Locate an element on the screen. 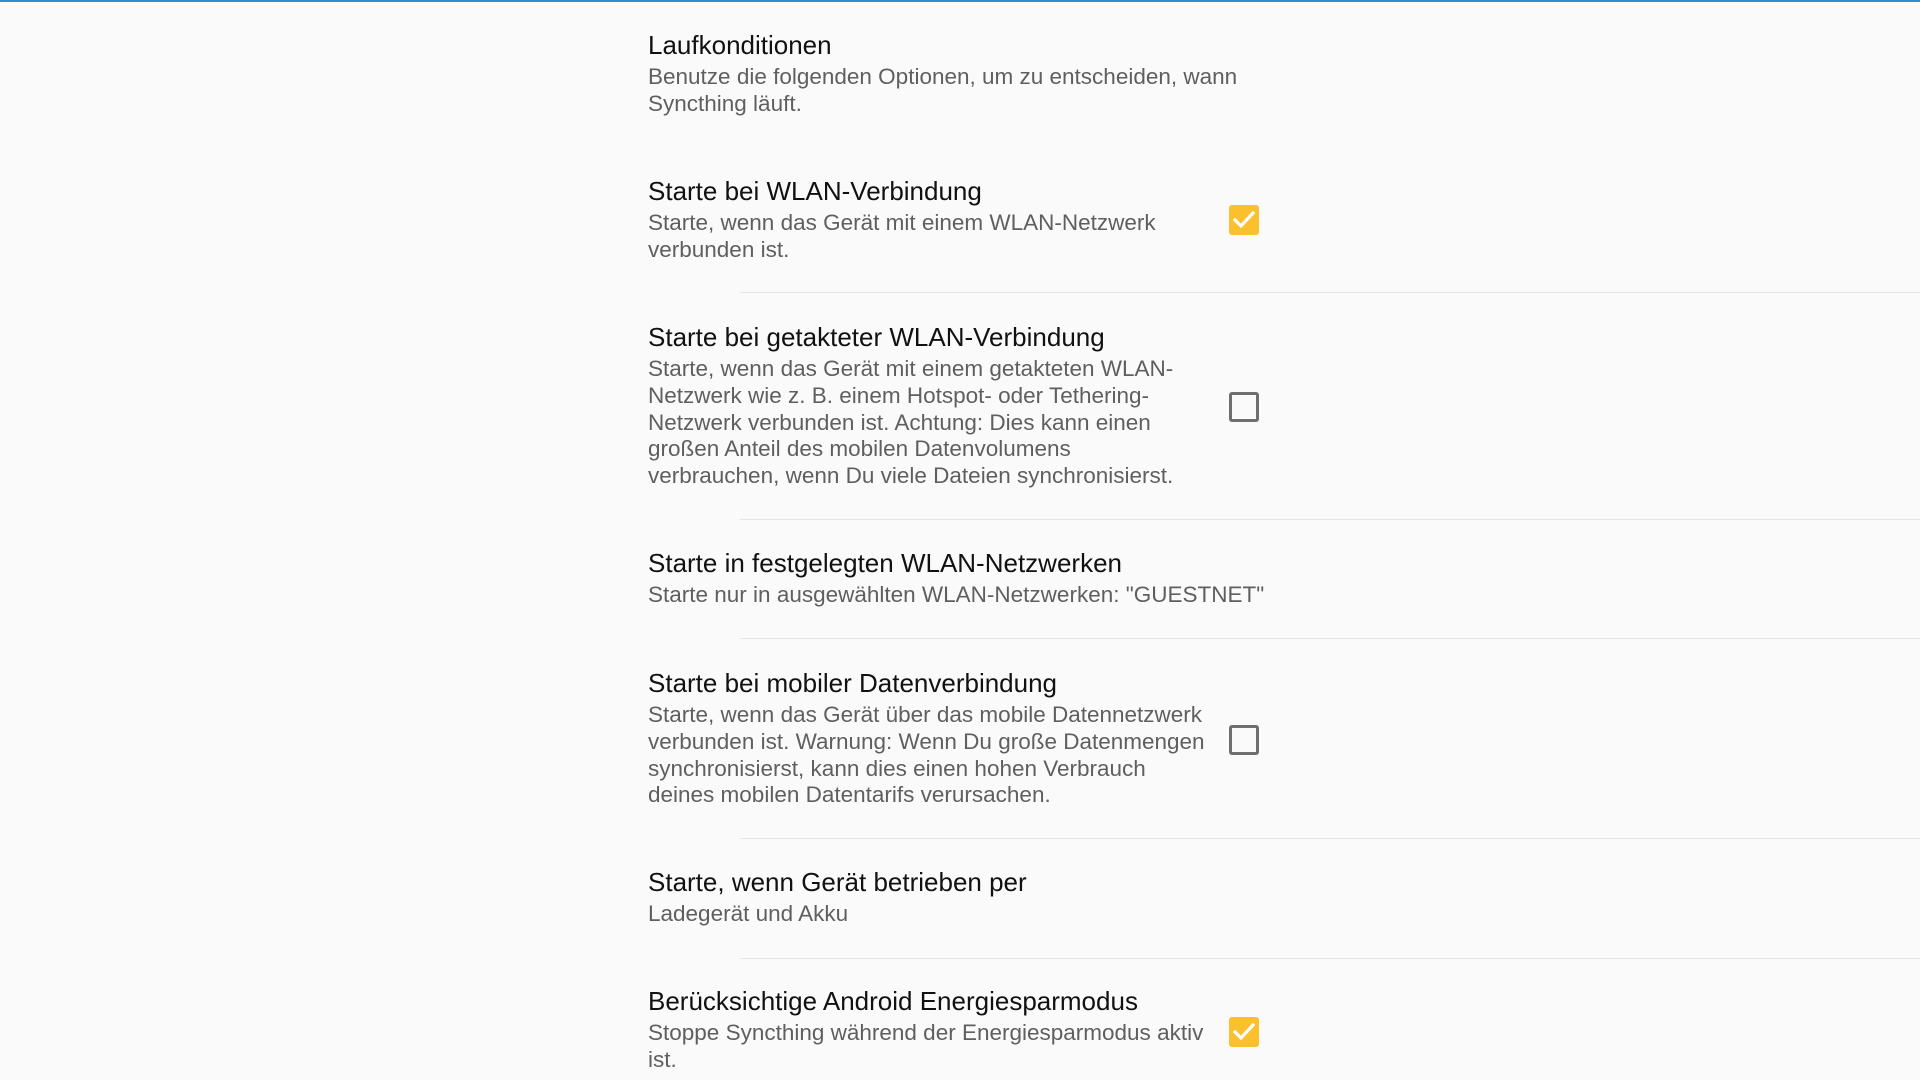 The image size is (1920, 1080). checkbox-run-on-wifi is located at coordinates (1244, 220).